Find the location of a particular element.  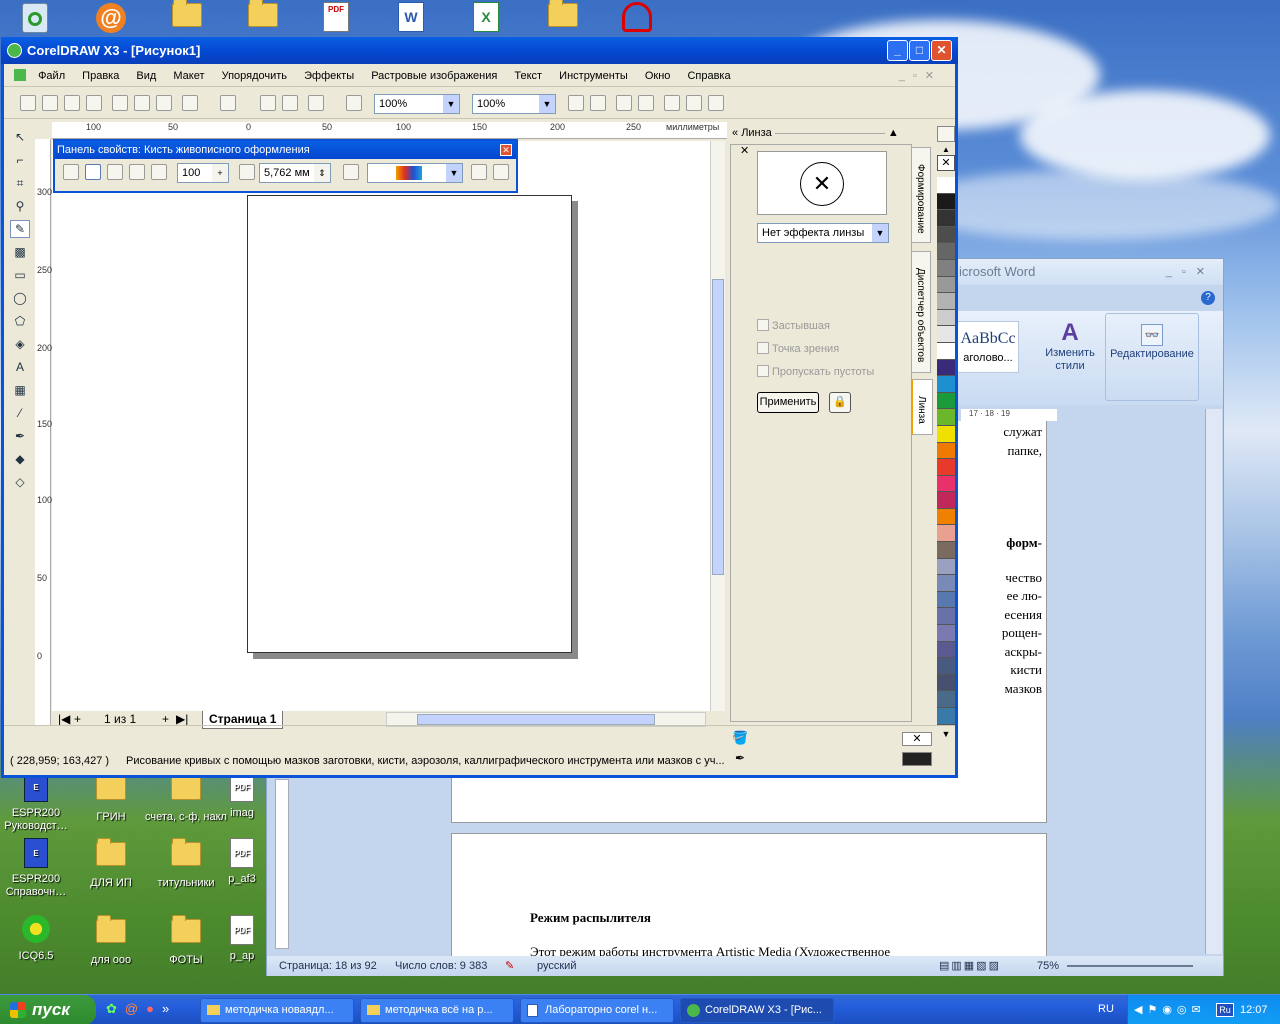

editing-button: 👓 Редактирование is located at coordinates (1152, 357).